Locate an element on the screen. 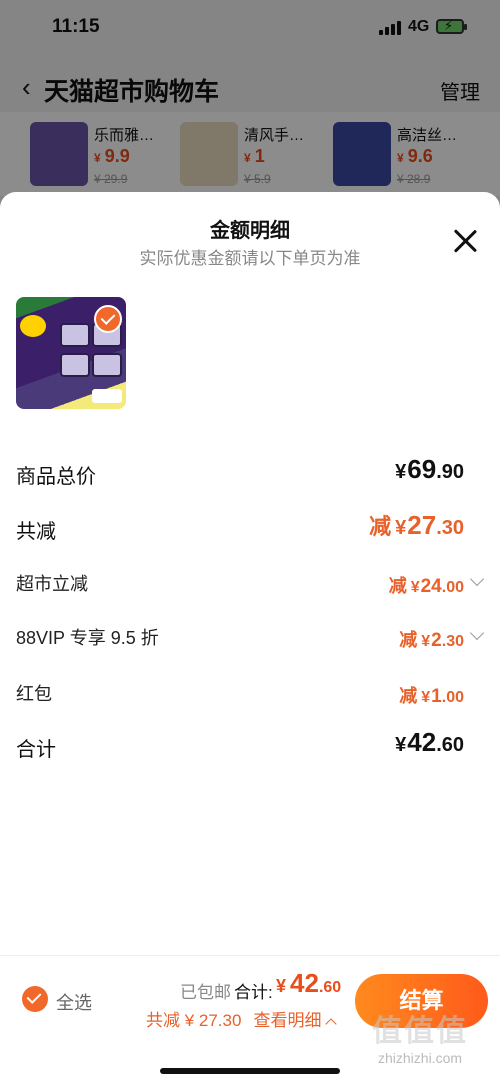 Image resolution: width=500 pixels, height=1082 pixels. row-label: 红包 is located at coordinates (34, 694).